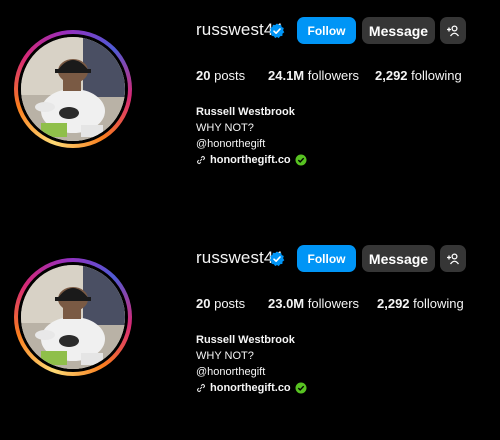  Describe the element at coordinates (313, 75) in the screenshot. I see `followers-stat: 24.1M followers` at that location.